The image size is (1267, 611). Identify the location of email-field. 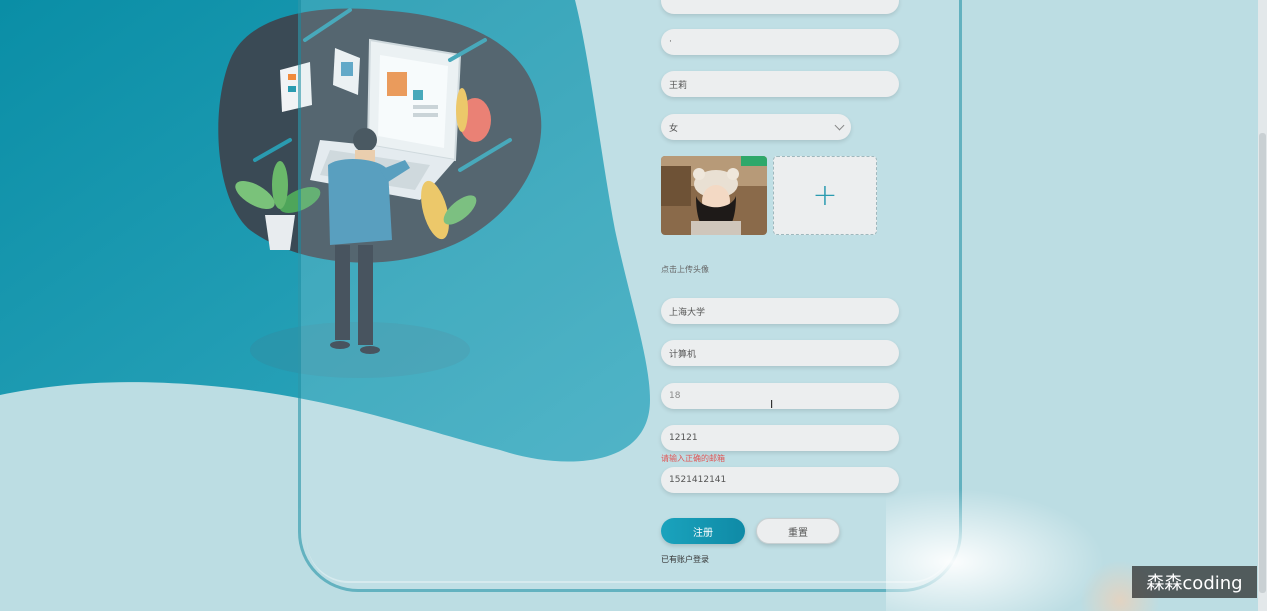
(780, 438).